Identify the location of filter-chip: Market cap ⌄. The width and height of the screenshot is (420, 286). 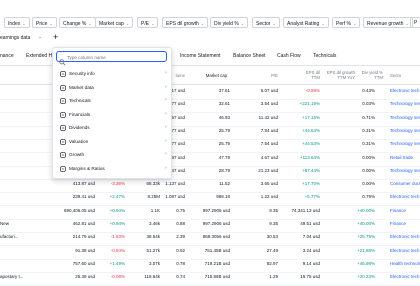
(114, 22).